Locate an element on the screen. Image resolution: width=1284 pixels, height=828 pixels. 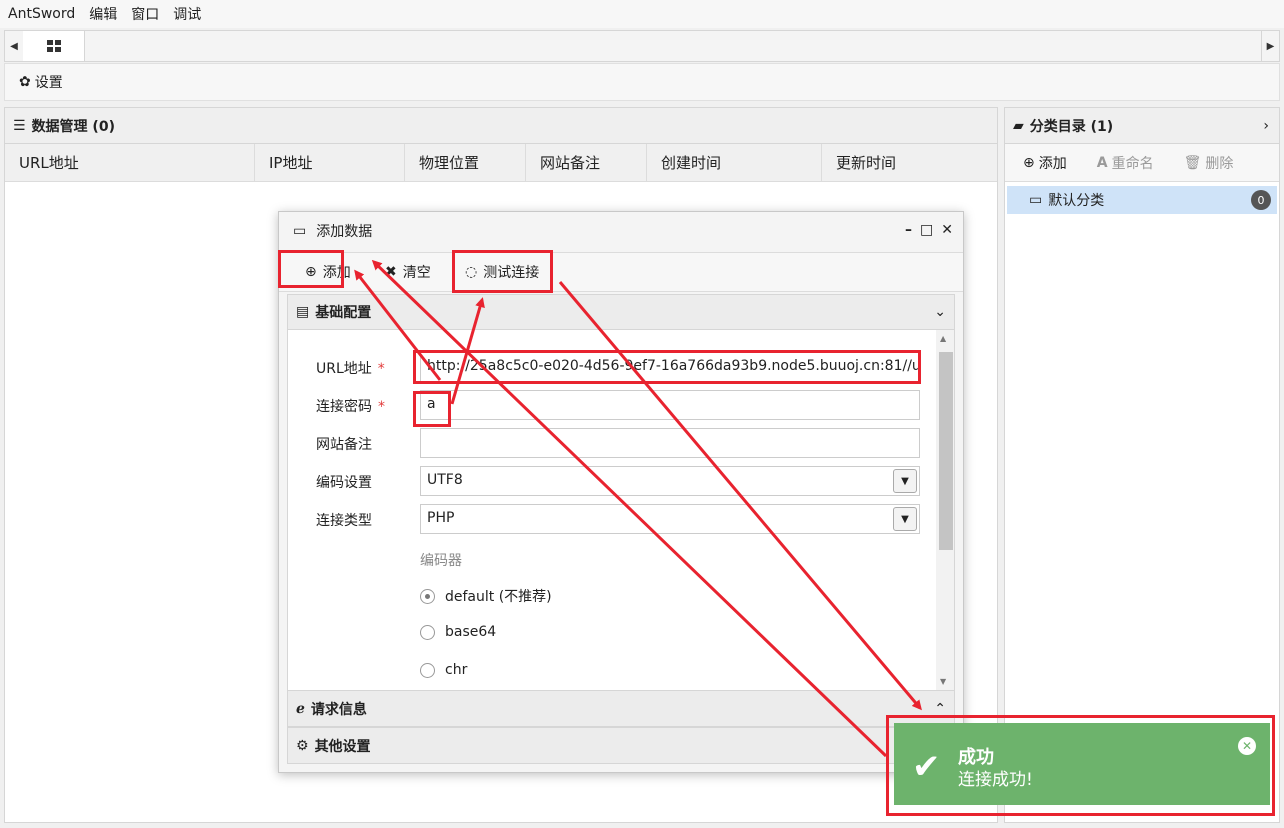
scroll-down-icon: ▼ is located at coordinates (943, 681).